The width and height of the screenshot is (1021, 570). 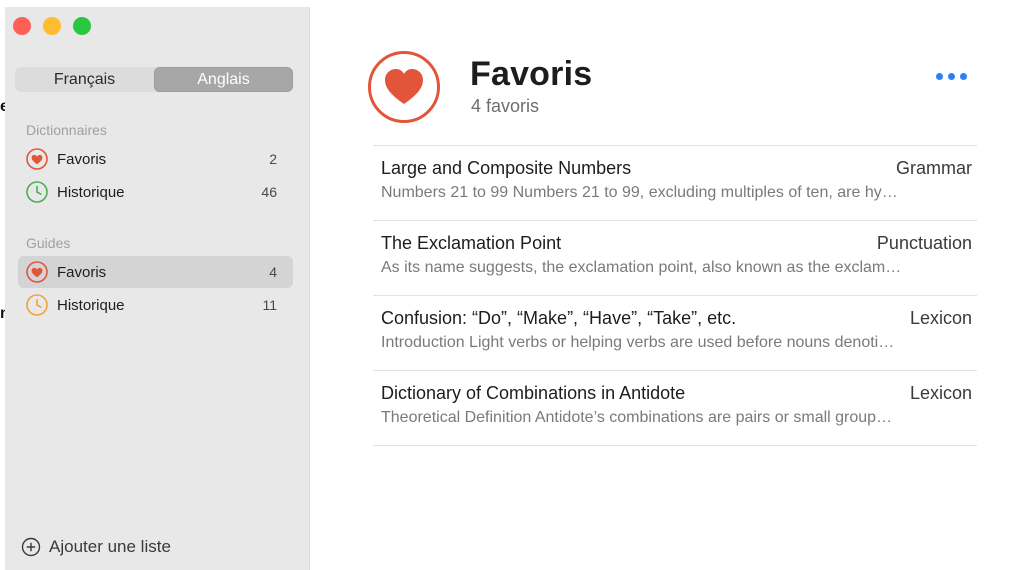 I want to click on sidebar-item-dictionnaires-favoris: Favoris 2, so click(x=155, y=159).